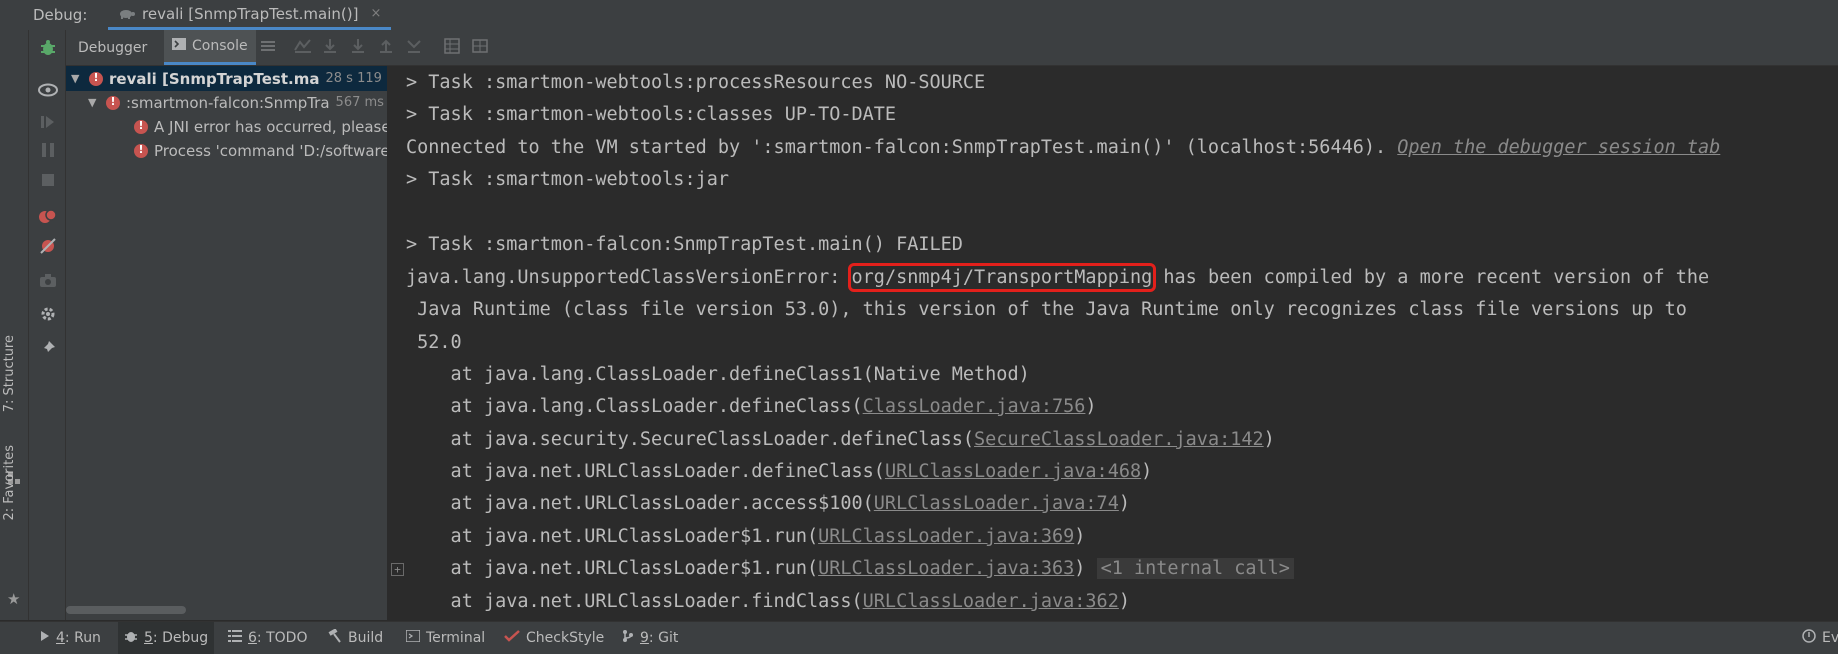  I want to click on git-tab: 9: Git, so click(650, 638).